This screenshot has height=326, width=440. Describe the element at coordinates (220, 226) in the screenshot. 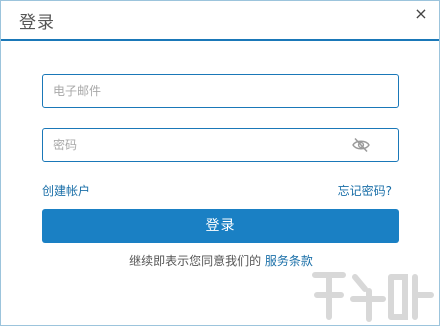

I see `login-button: 登录` at that location.